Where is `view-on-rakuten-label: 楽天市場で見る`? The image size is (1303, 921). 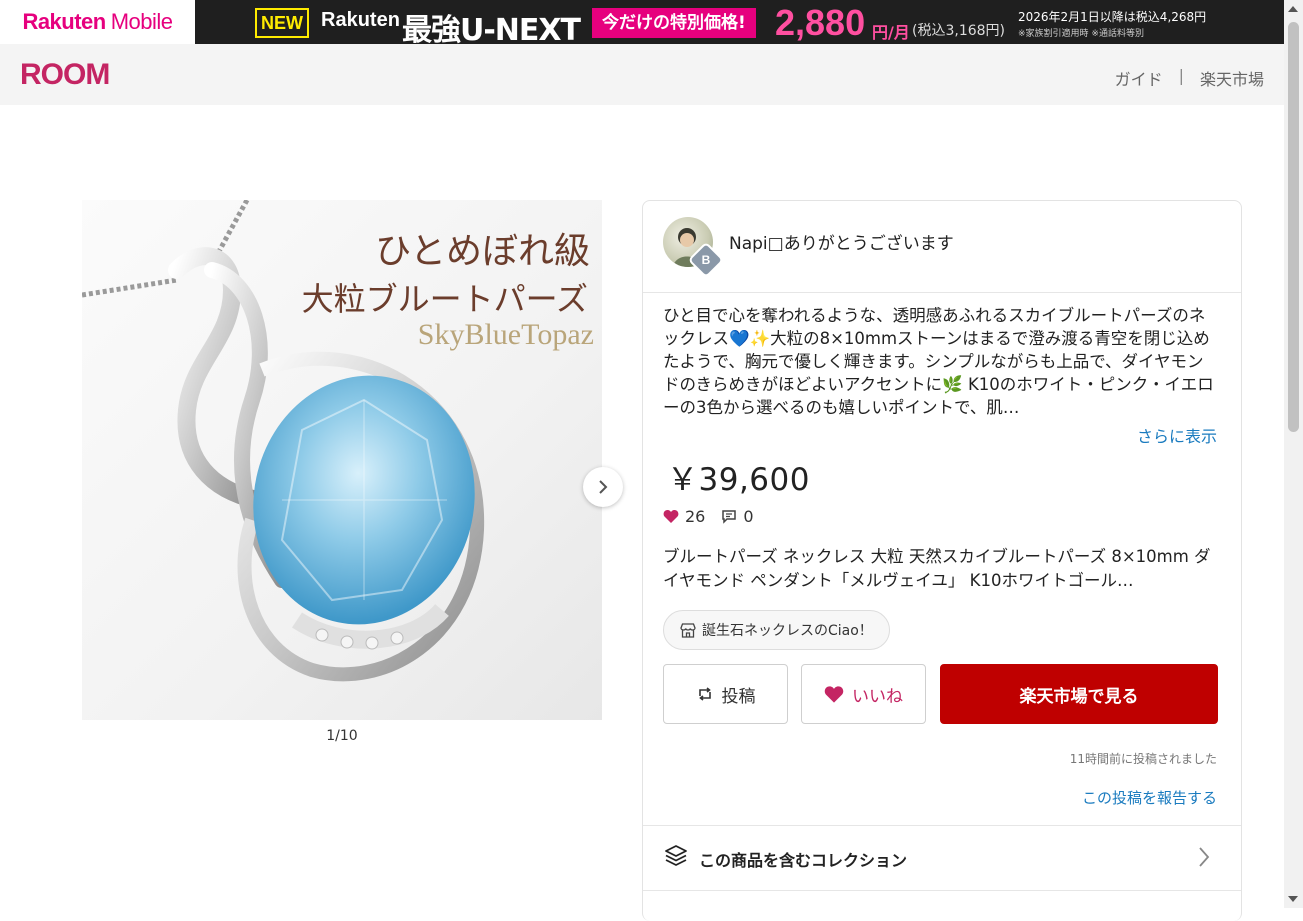 view-on-rakuten-label: 楽天市場で見る is located at coordinates (1079, 696).